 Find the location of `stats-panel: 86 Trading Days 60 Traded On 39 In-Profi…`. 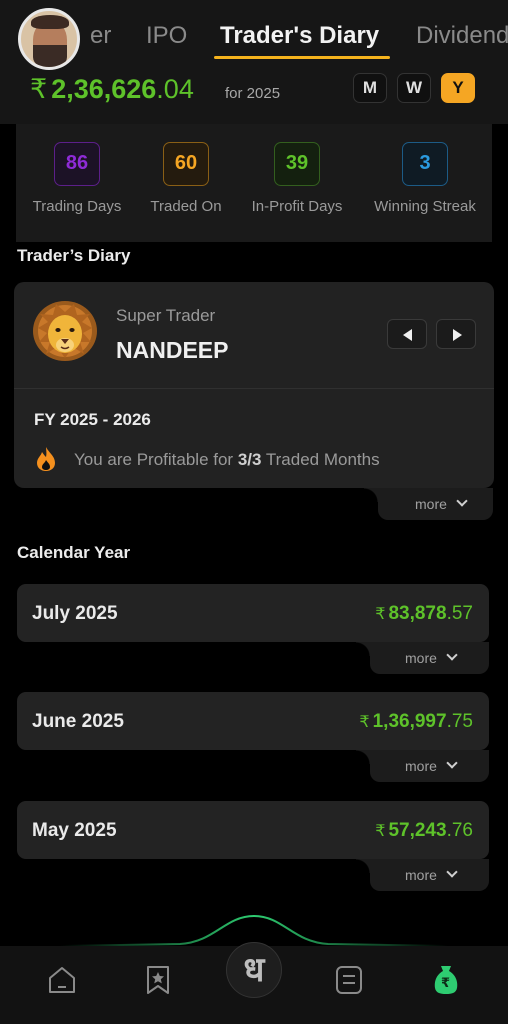

stats-panel: 86 Trading Days 60 Traded On 39 In-Profi… is located at coordinates (254, 183).